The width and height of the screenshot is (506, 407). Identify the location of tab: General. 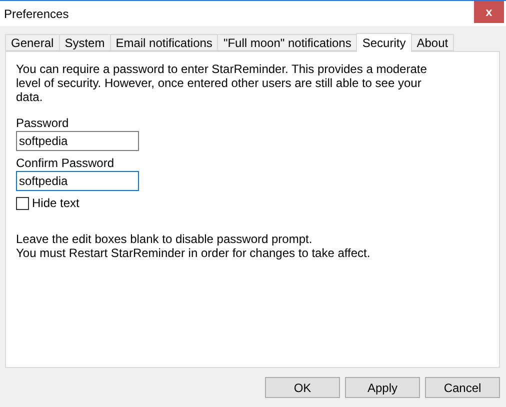
(32, 42).